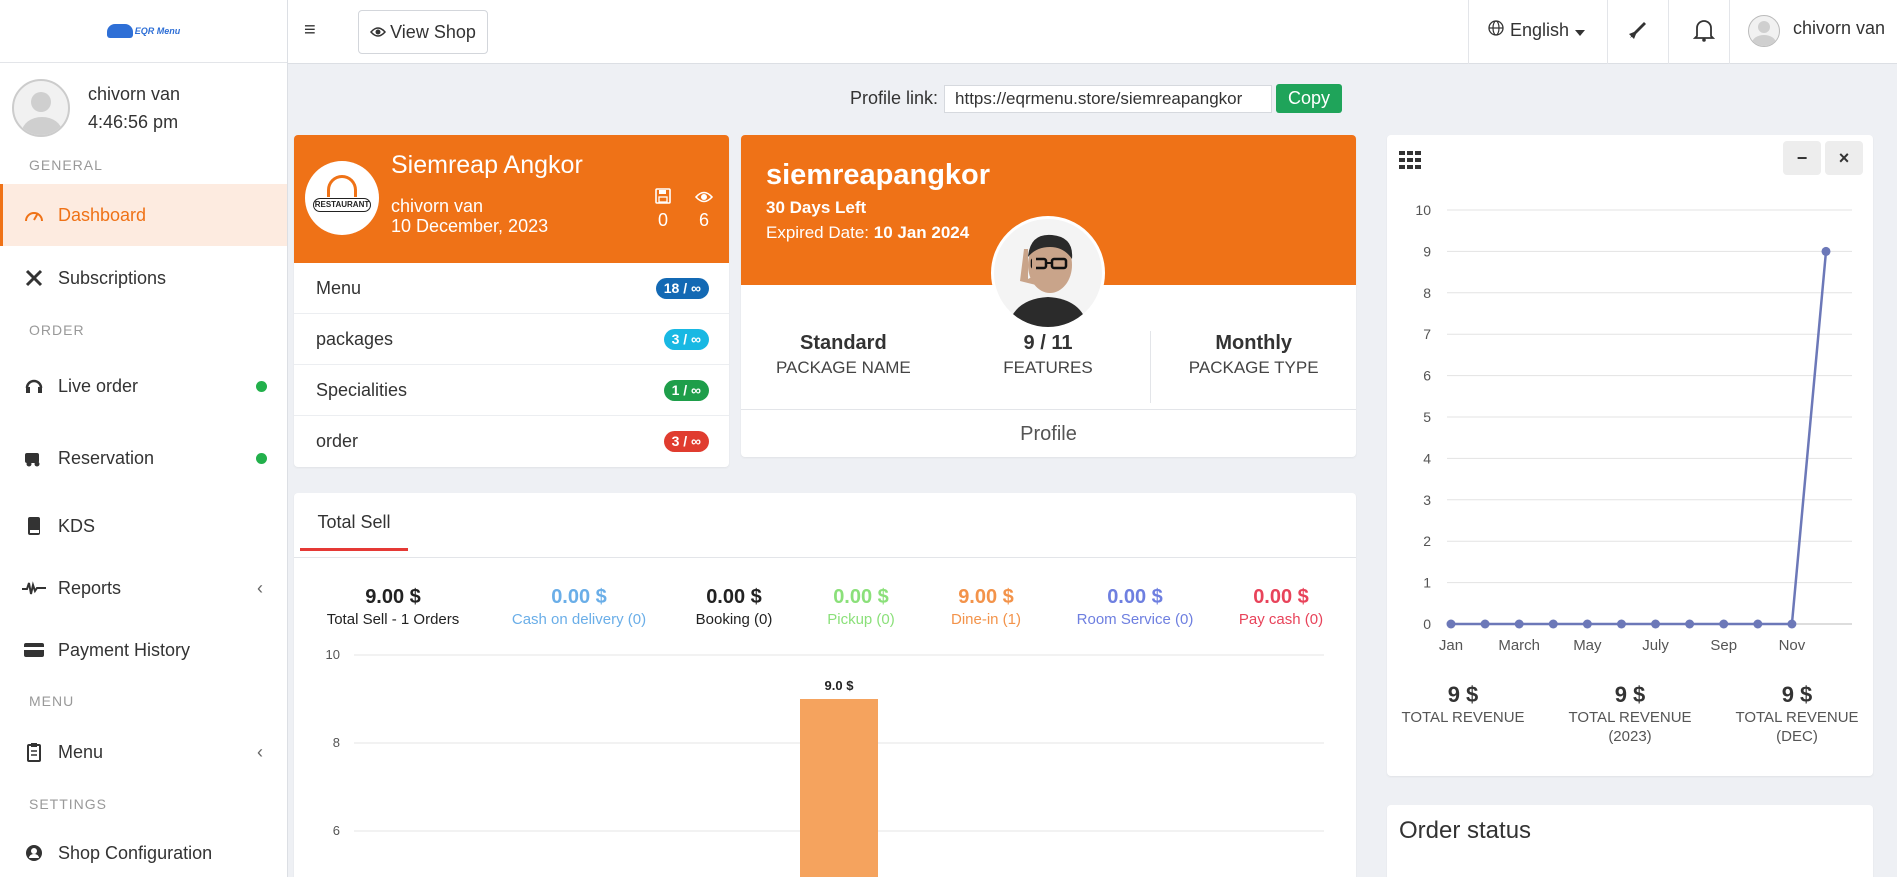 The height and width of the screenshot is (877, 1897). I want to click on features-label: FEATURES, so click(1048, 367).